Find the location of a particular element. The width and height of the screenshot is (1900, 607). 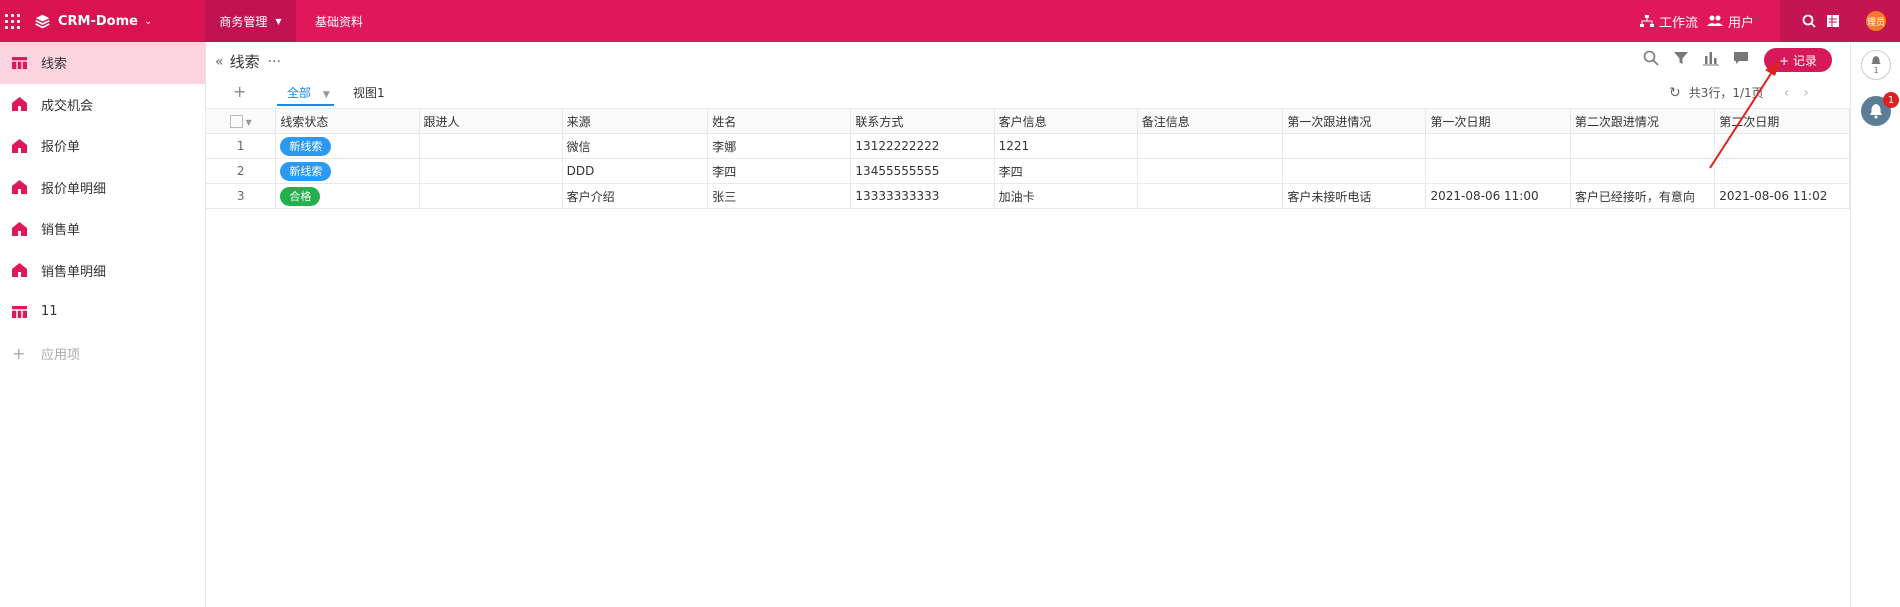

sidebar-item-sales-order-detail: 销售单明细 is located at coordinates (102, 271).